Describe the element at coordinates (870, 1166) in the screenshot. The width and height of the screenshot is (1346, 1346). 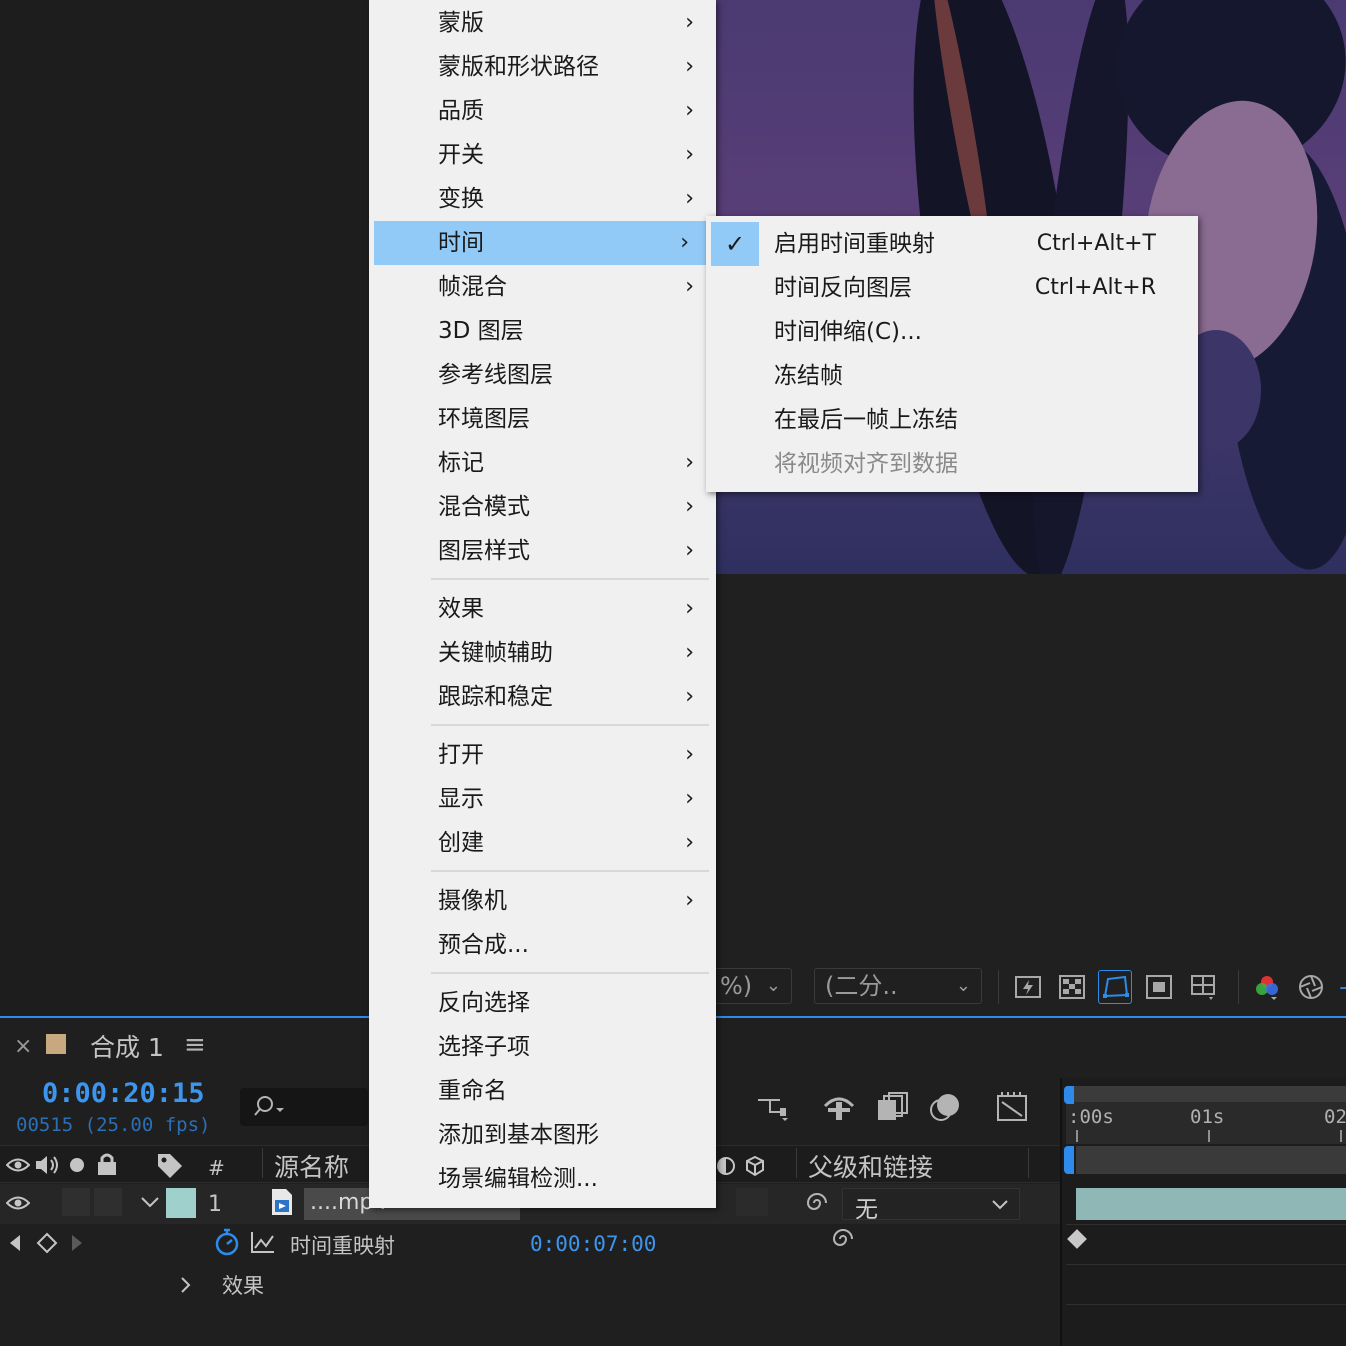
I see `column-parent-link: 父级和链接` at that location.